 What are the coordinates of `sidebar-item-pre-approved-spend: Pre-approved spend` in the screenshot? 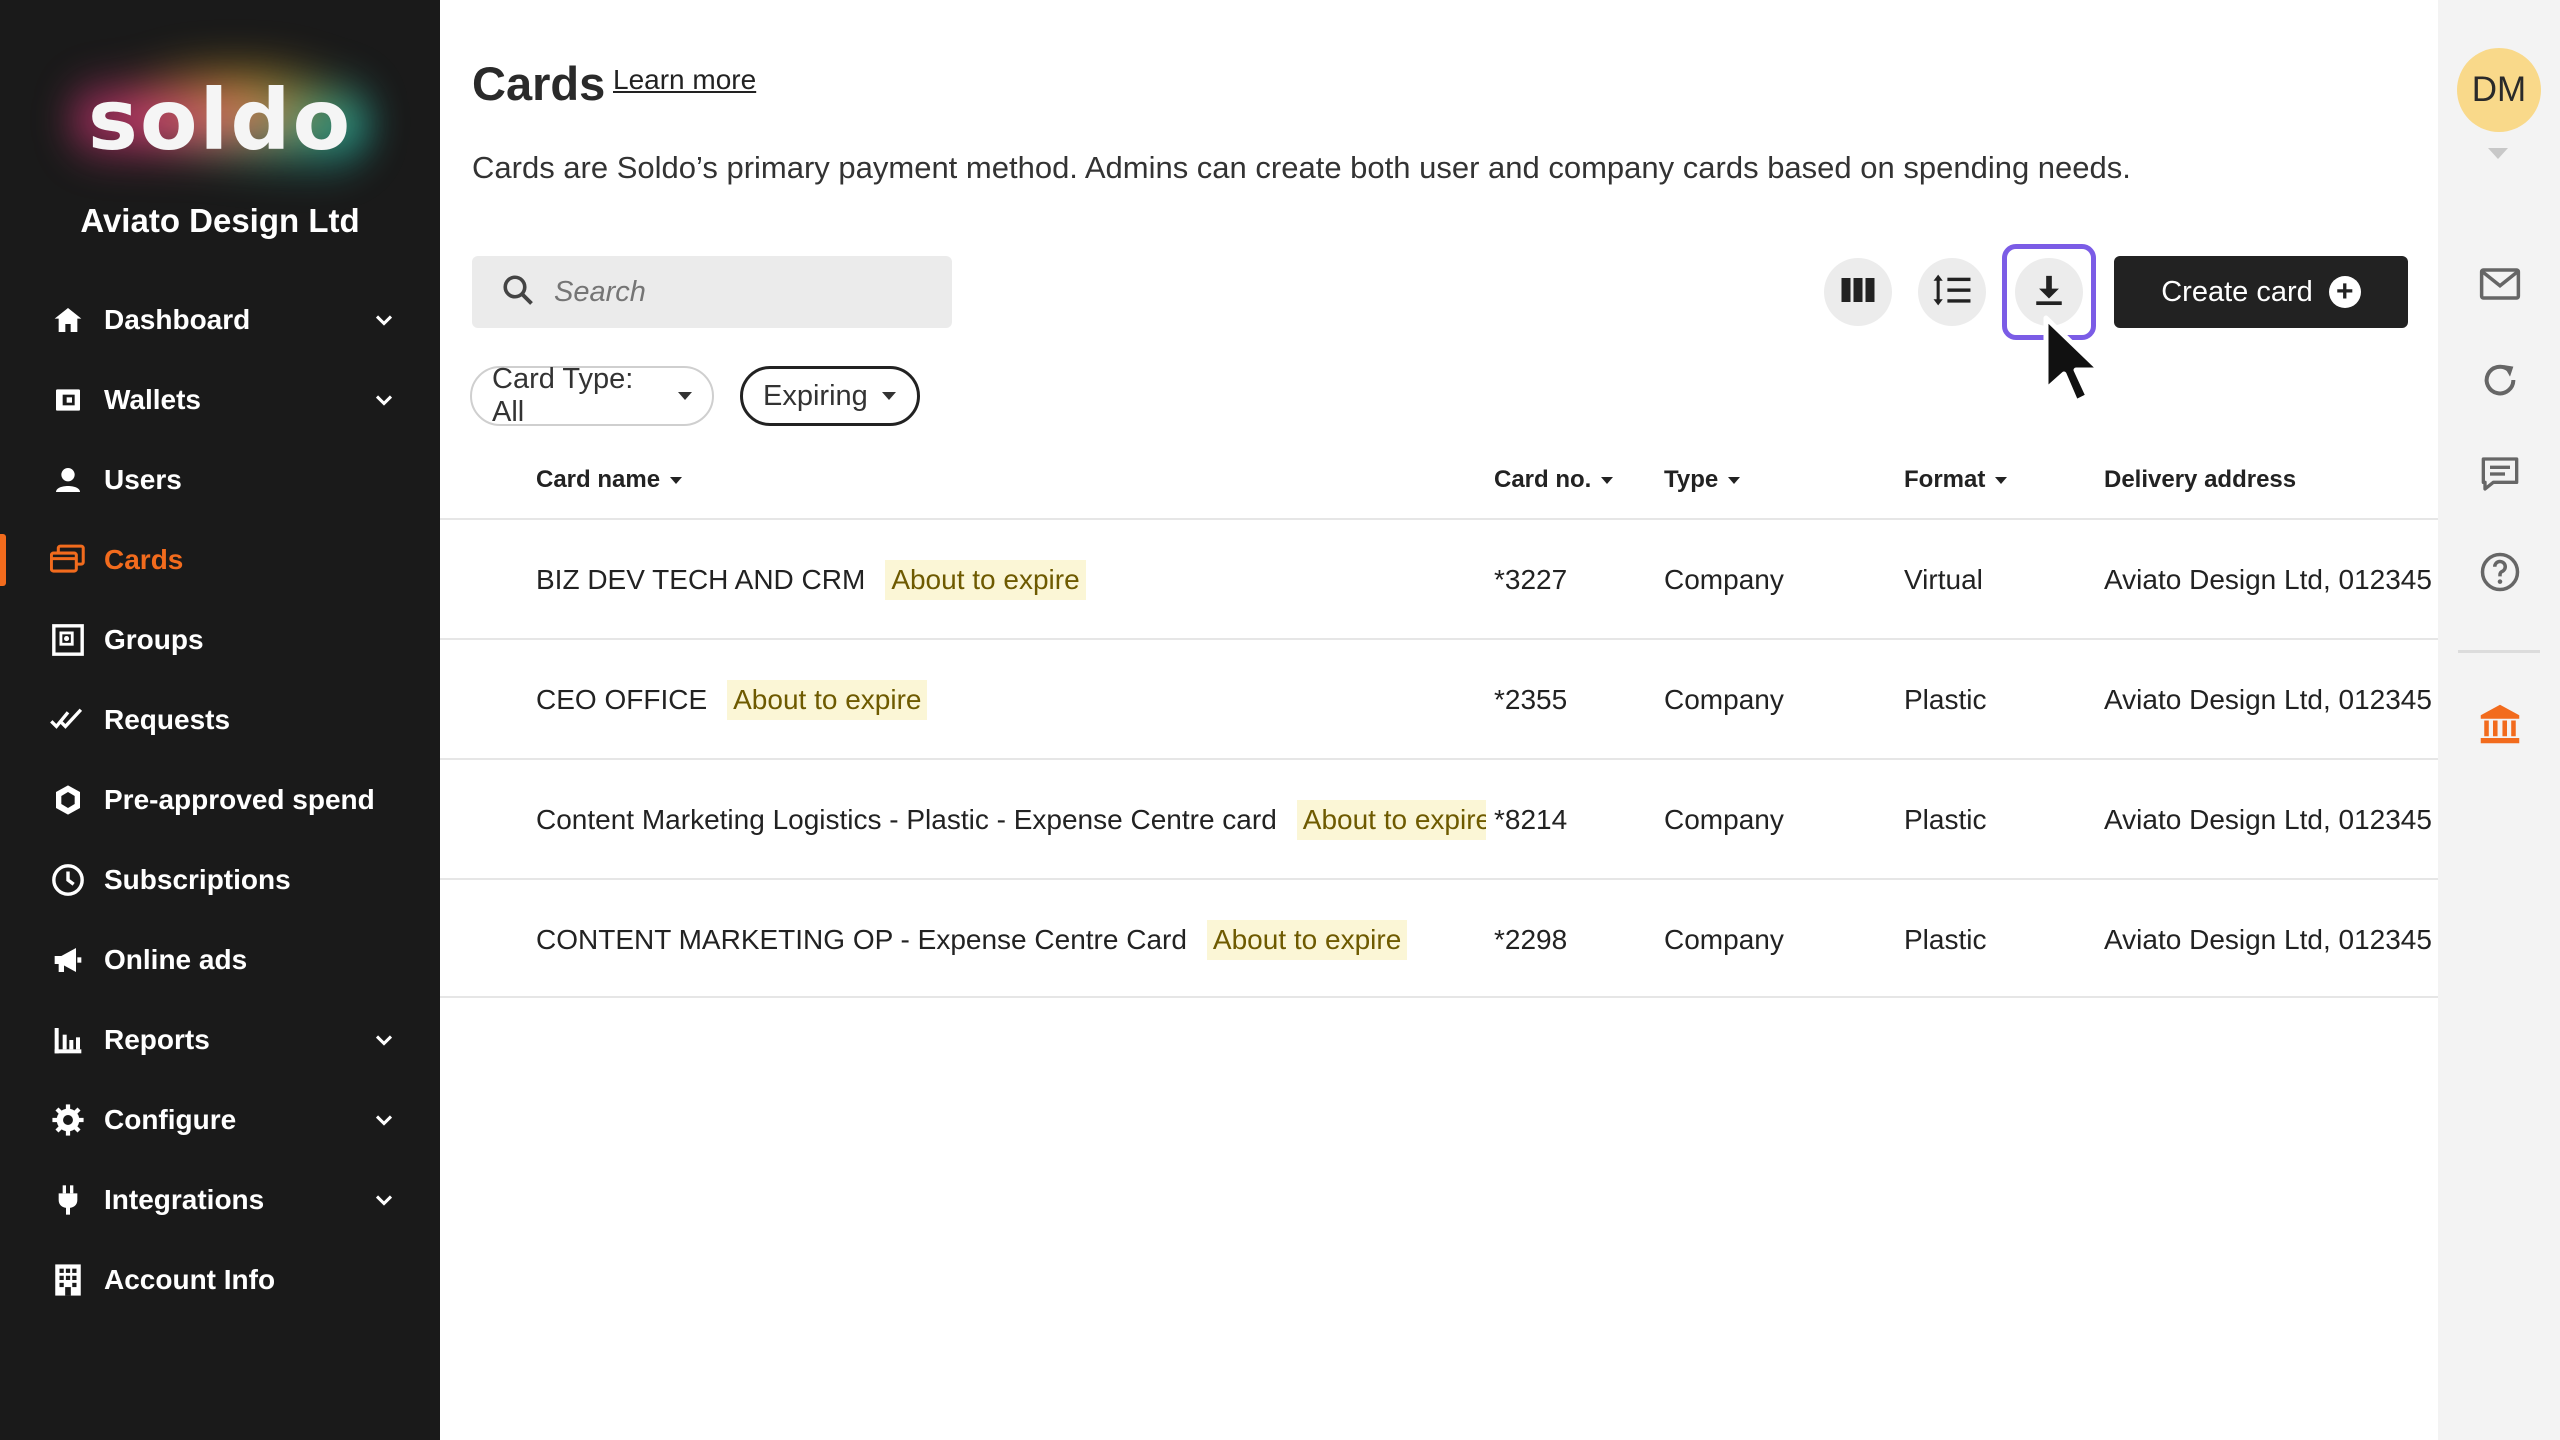 It's located at (220, 800).